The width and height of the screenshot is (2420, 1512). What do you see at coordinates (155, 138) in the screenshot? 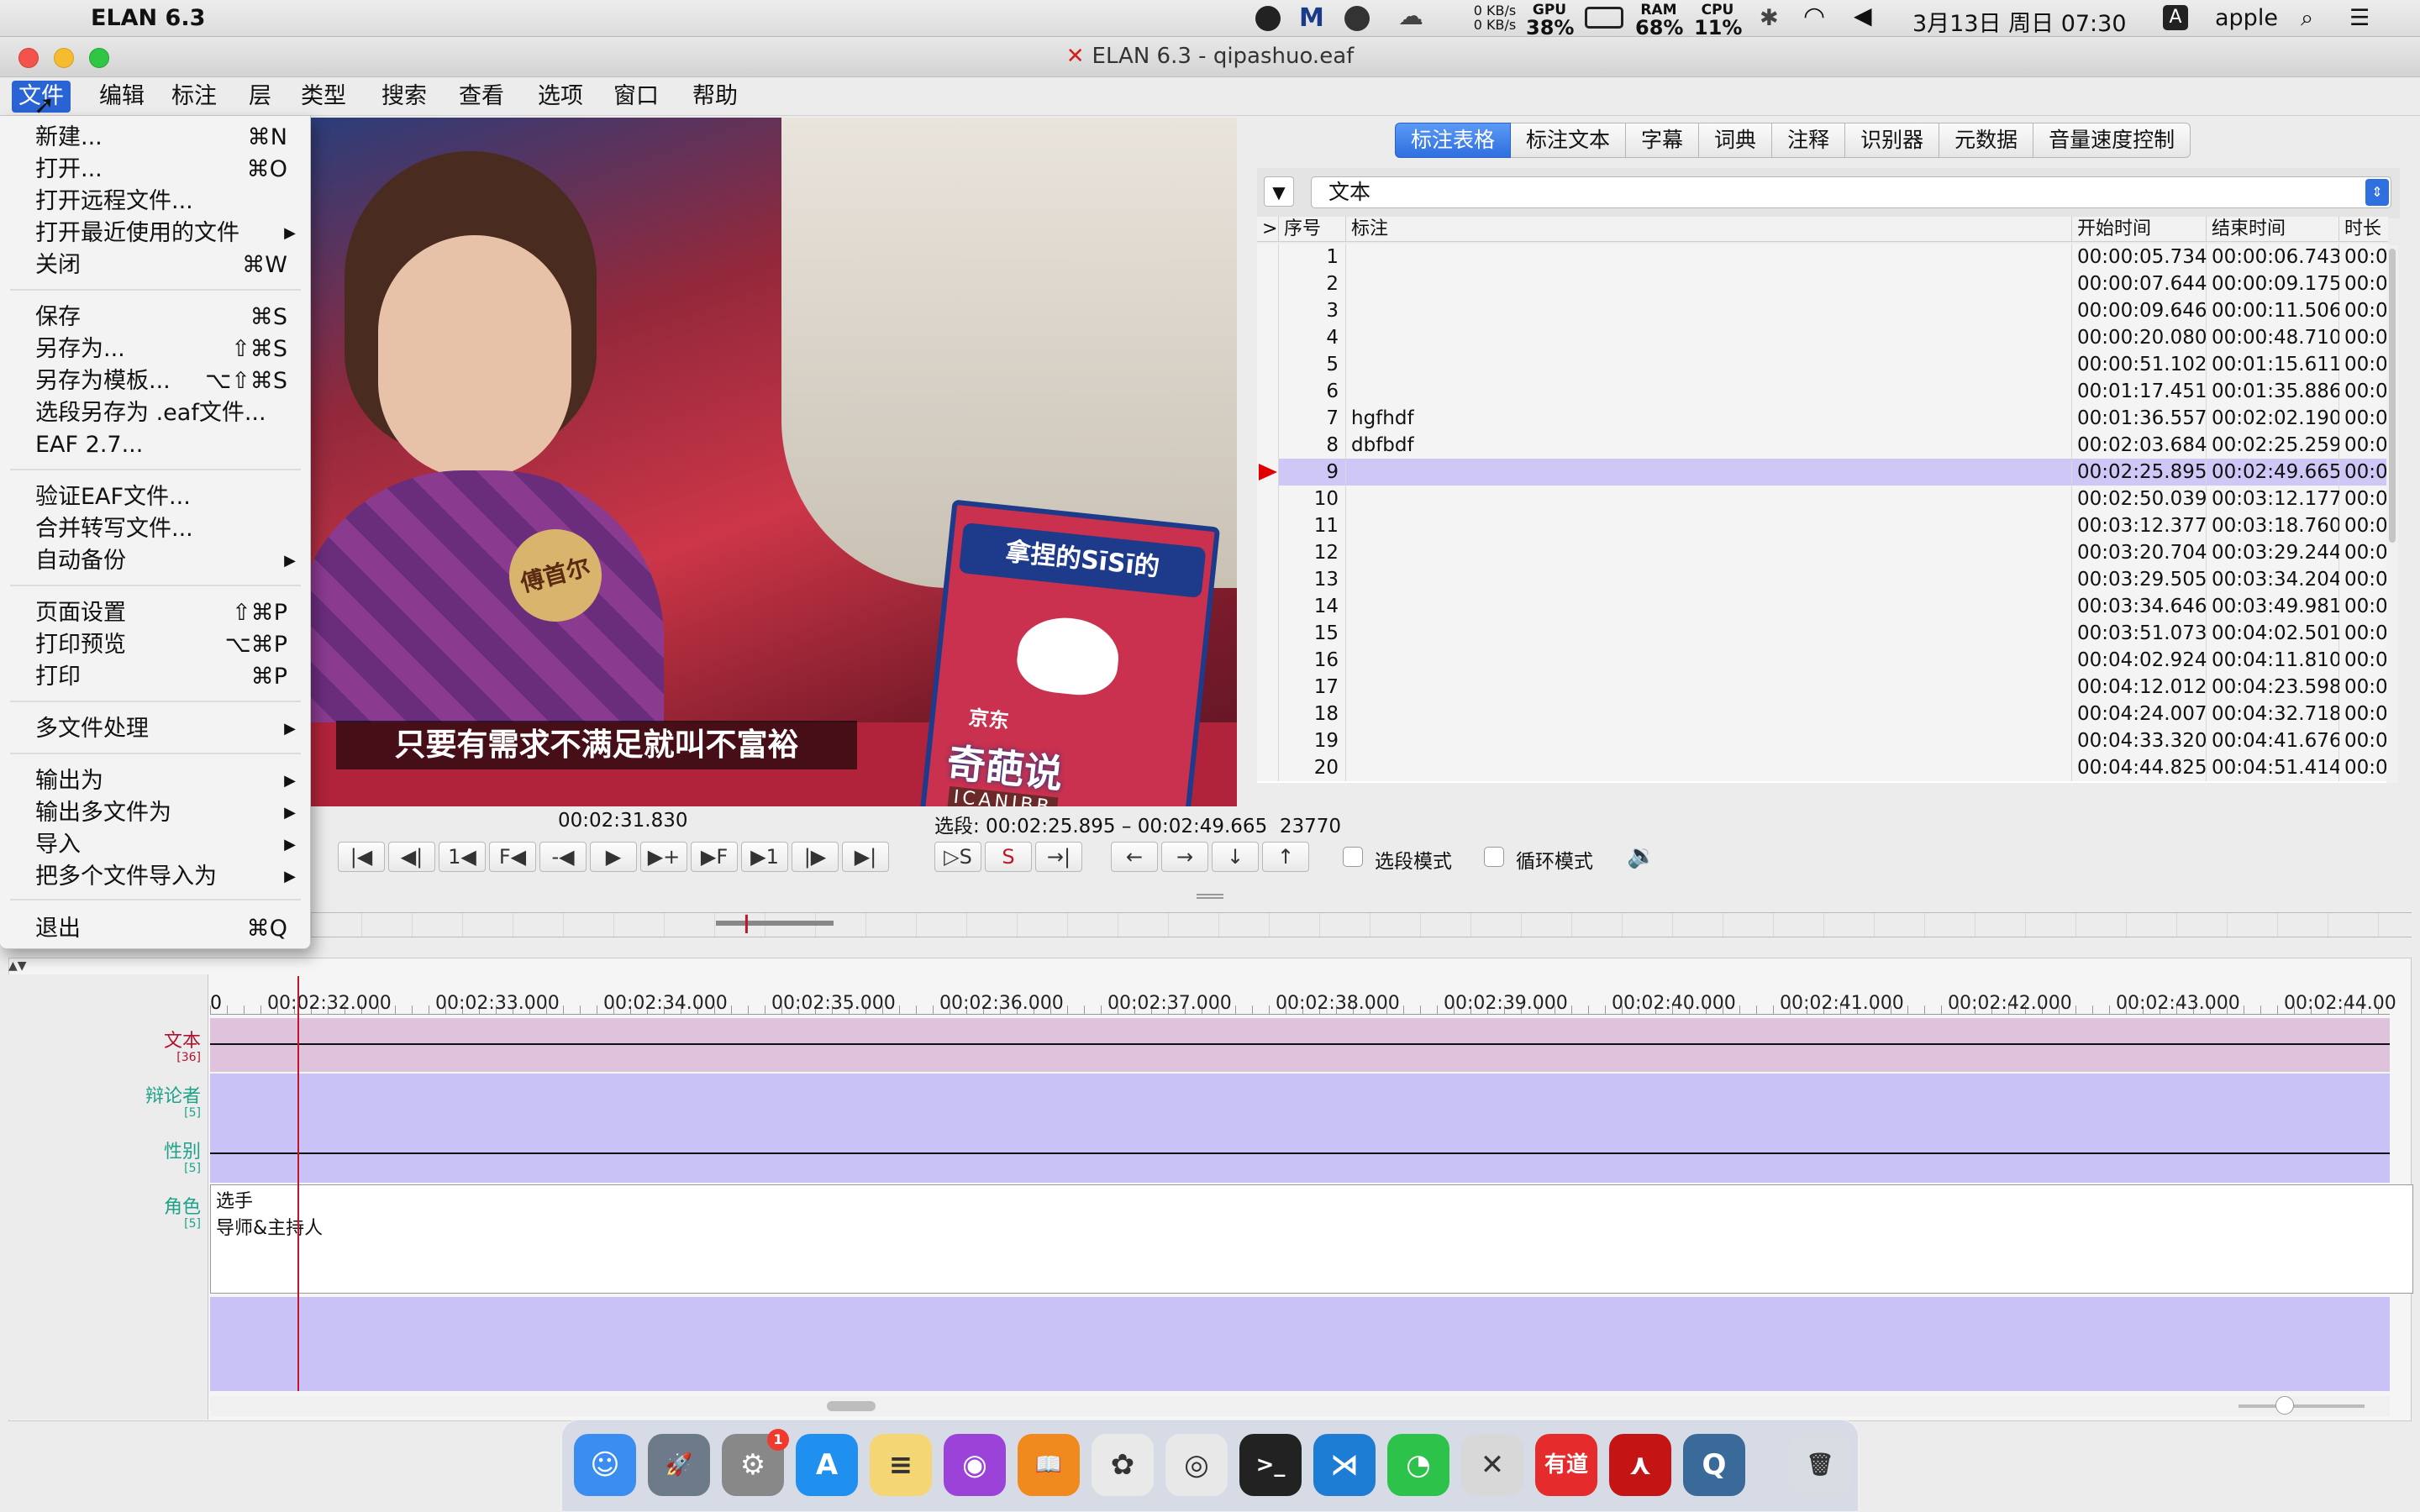
I see `file-menu-item-0: 新建... ⌘N` at bounding box center [155, 138].